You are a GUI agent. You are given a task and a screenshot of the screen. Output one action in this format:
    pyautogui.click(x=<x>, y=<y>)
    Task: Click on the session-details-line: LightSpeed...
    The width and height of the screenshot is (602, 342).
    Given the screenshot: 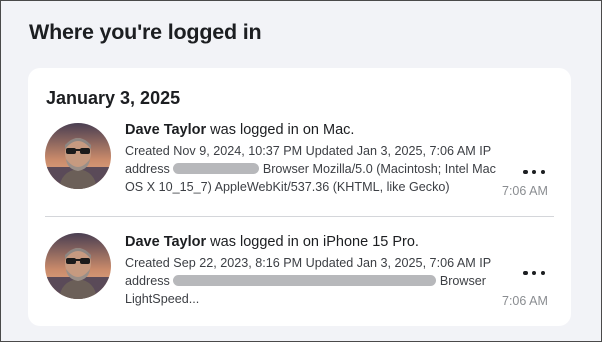 What is the action you would take?
    pyautogui.click(x=162, y=299)
    